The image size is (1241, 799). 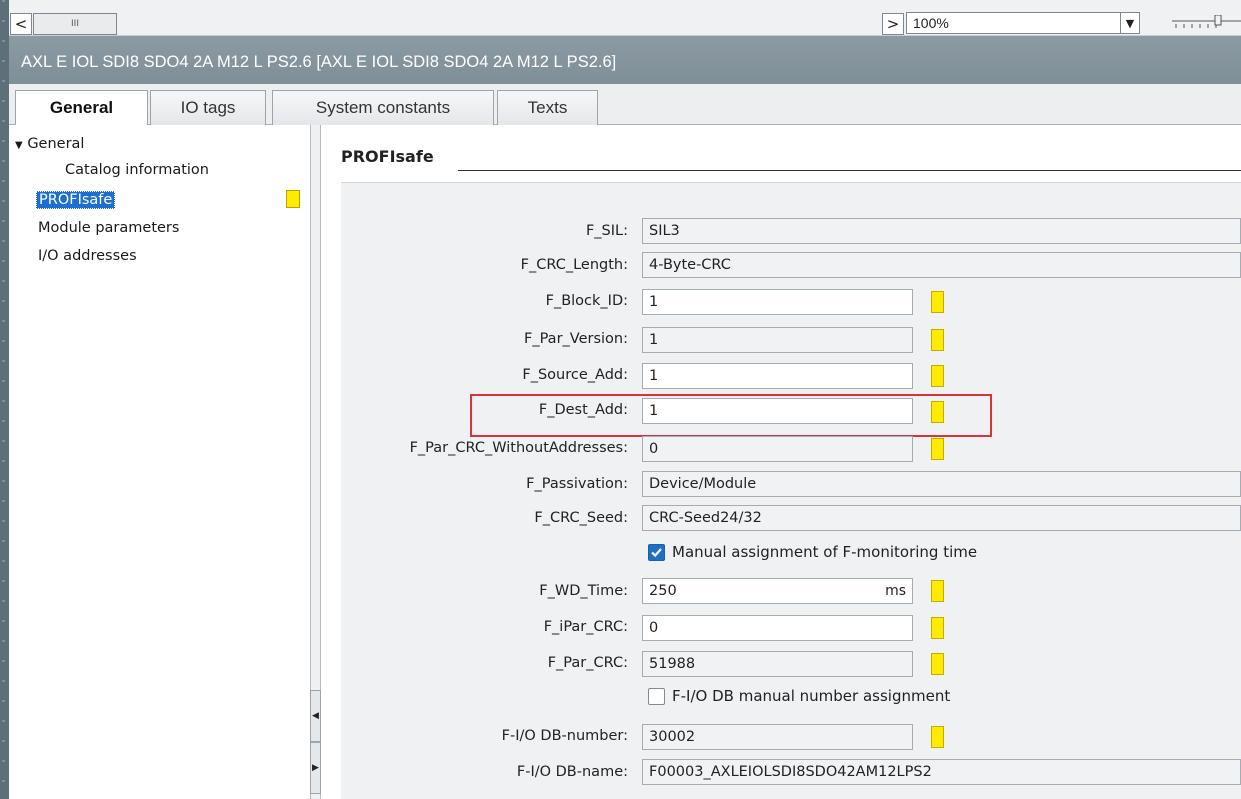 What do you see at coordinates (937, 302) in the screenshot?
I see `f-block-id-marker` at bounding box center [937, 302].